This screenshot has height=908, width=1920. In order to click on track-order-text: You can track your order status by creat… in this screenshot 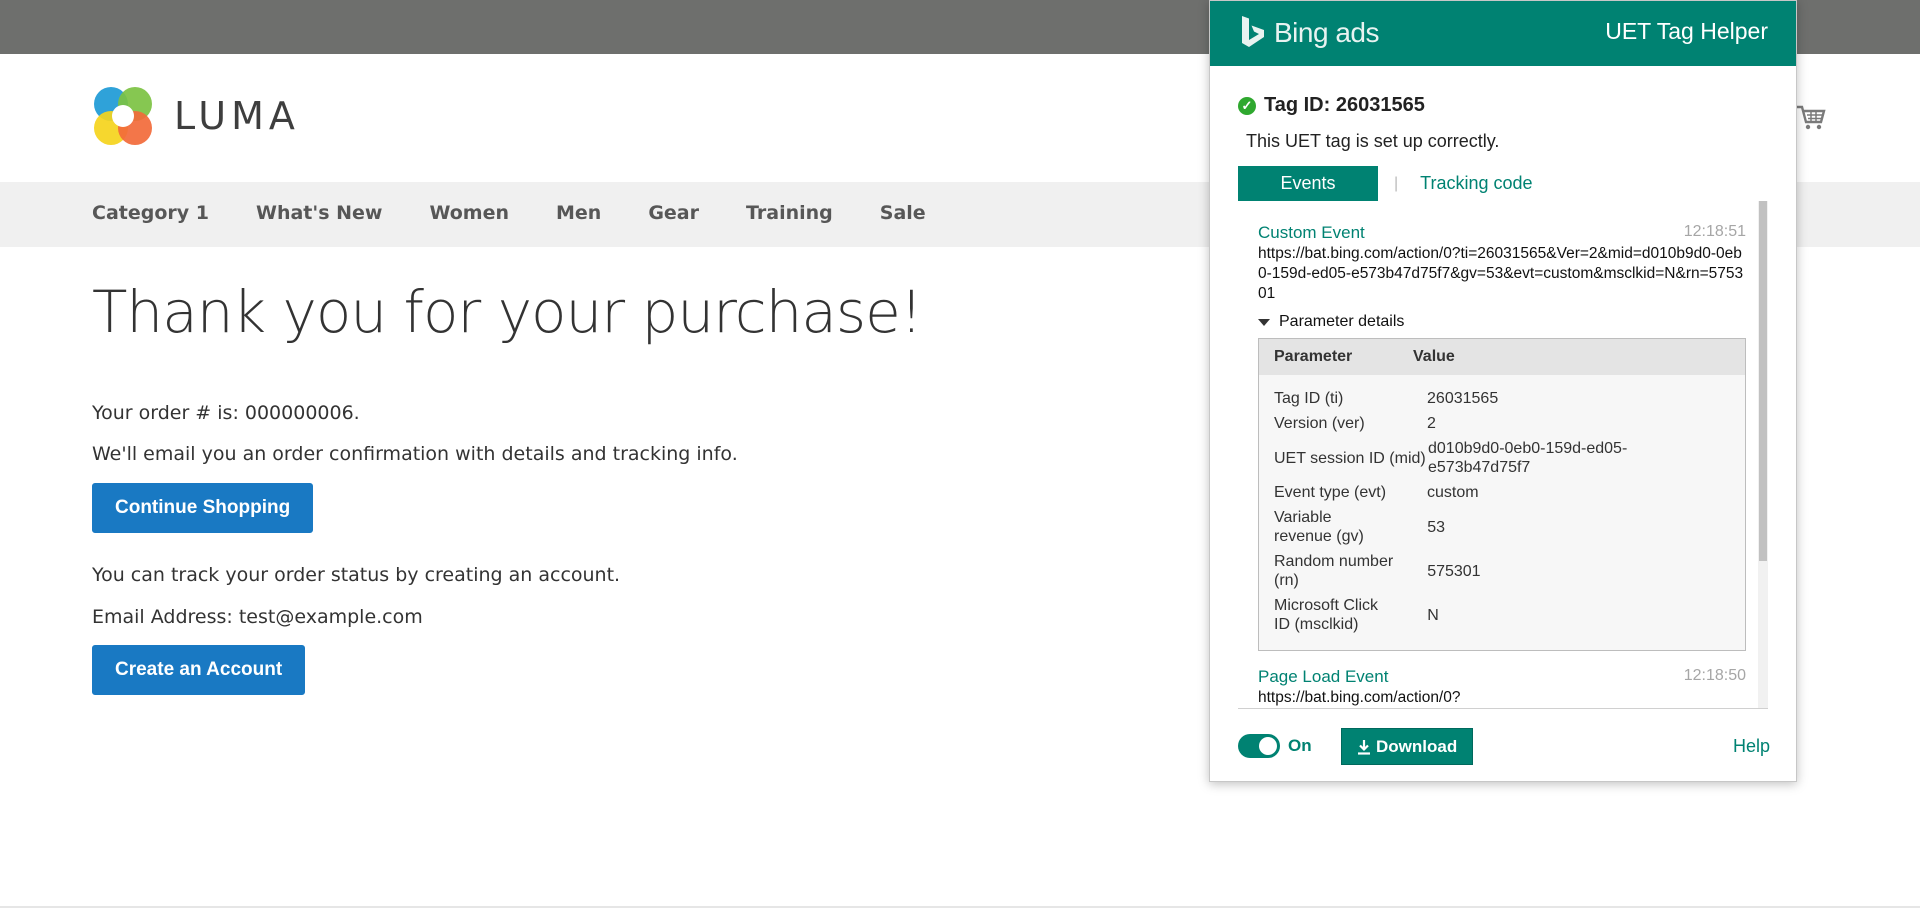, I will do `click(356, 575)`.